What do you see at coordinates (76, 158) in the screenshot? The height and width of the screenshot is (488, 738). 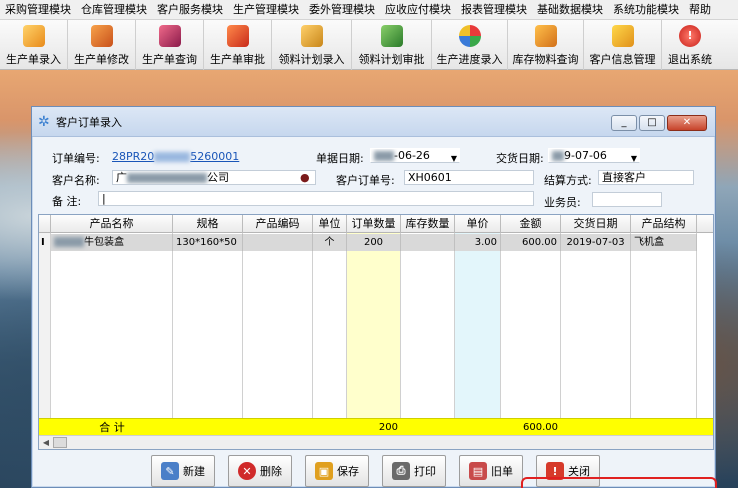 I see `order-no-label: 订单编号:` at bounding box center [76, 158].